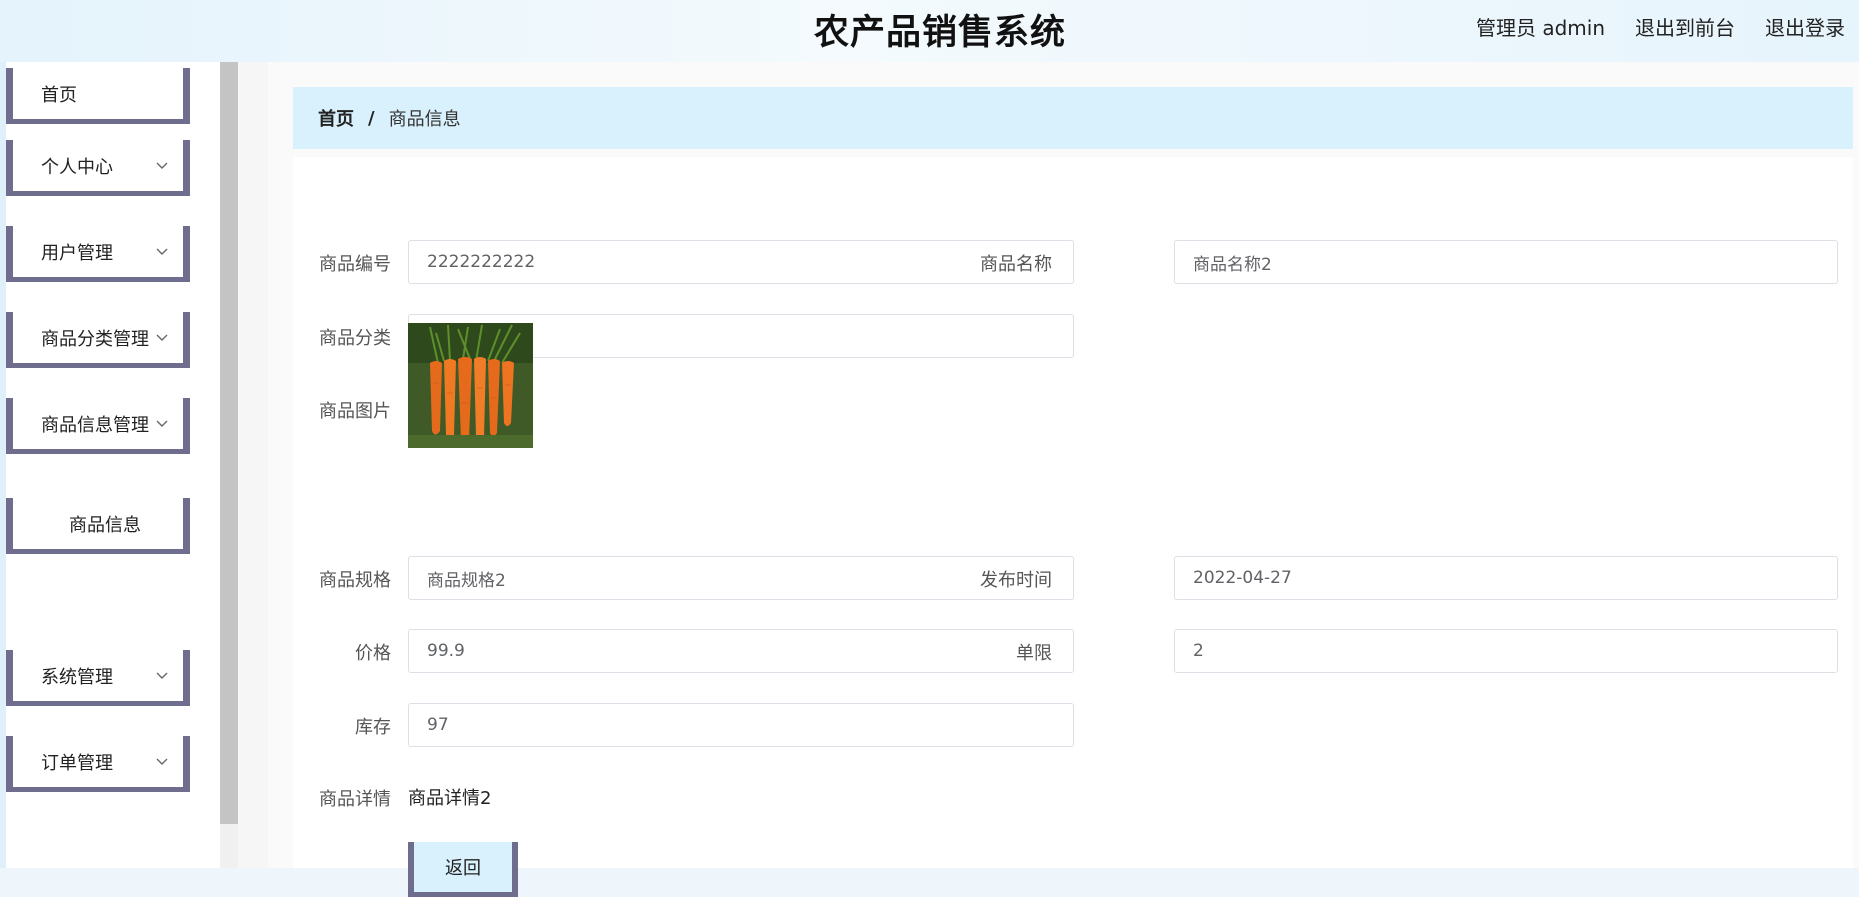 This screenshot has width=1859, height=897. What do you see at coordinates (77, 763) in the screenshot?
I see `sidebar-item-label: 订单管理` at bounding box center [77, 763].